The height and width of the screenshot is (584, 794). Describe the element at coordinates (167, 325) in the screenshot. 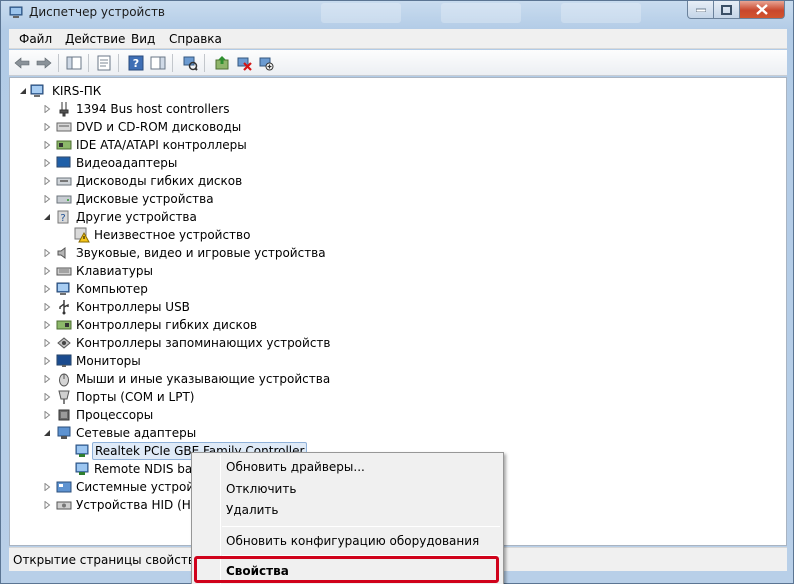

I see `tree-item-label: Контроллеры гибких дисков` at that location.